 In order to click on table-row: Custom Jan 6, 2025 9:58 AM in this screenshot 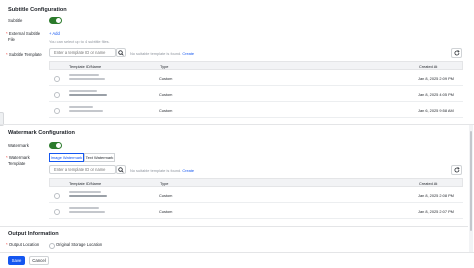, I will do `click(256, 110)`.